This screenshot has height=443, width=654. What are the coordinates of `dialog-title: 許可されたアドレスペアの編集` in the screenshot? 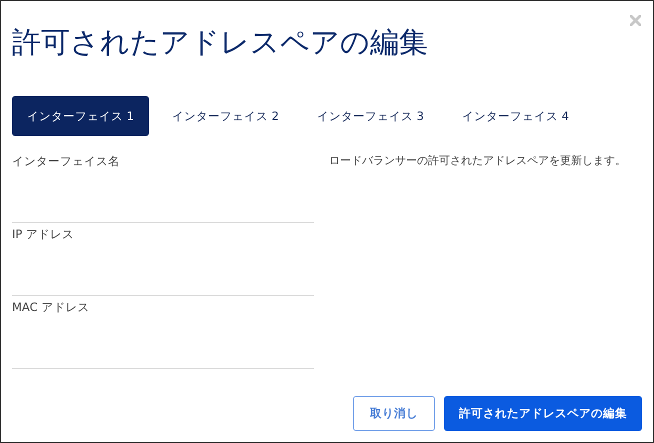 It's located at (220, 42).